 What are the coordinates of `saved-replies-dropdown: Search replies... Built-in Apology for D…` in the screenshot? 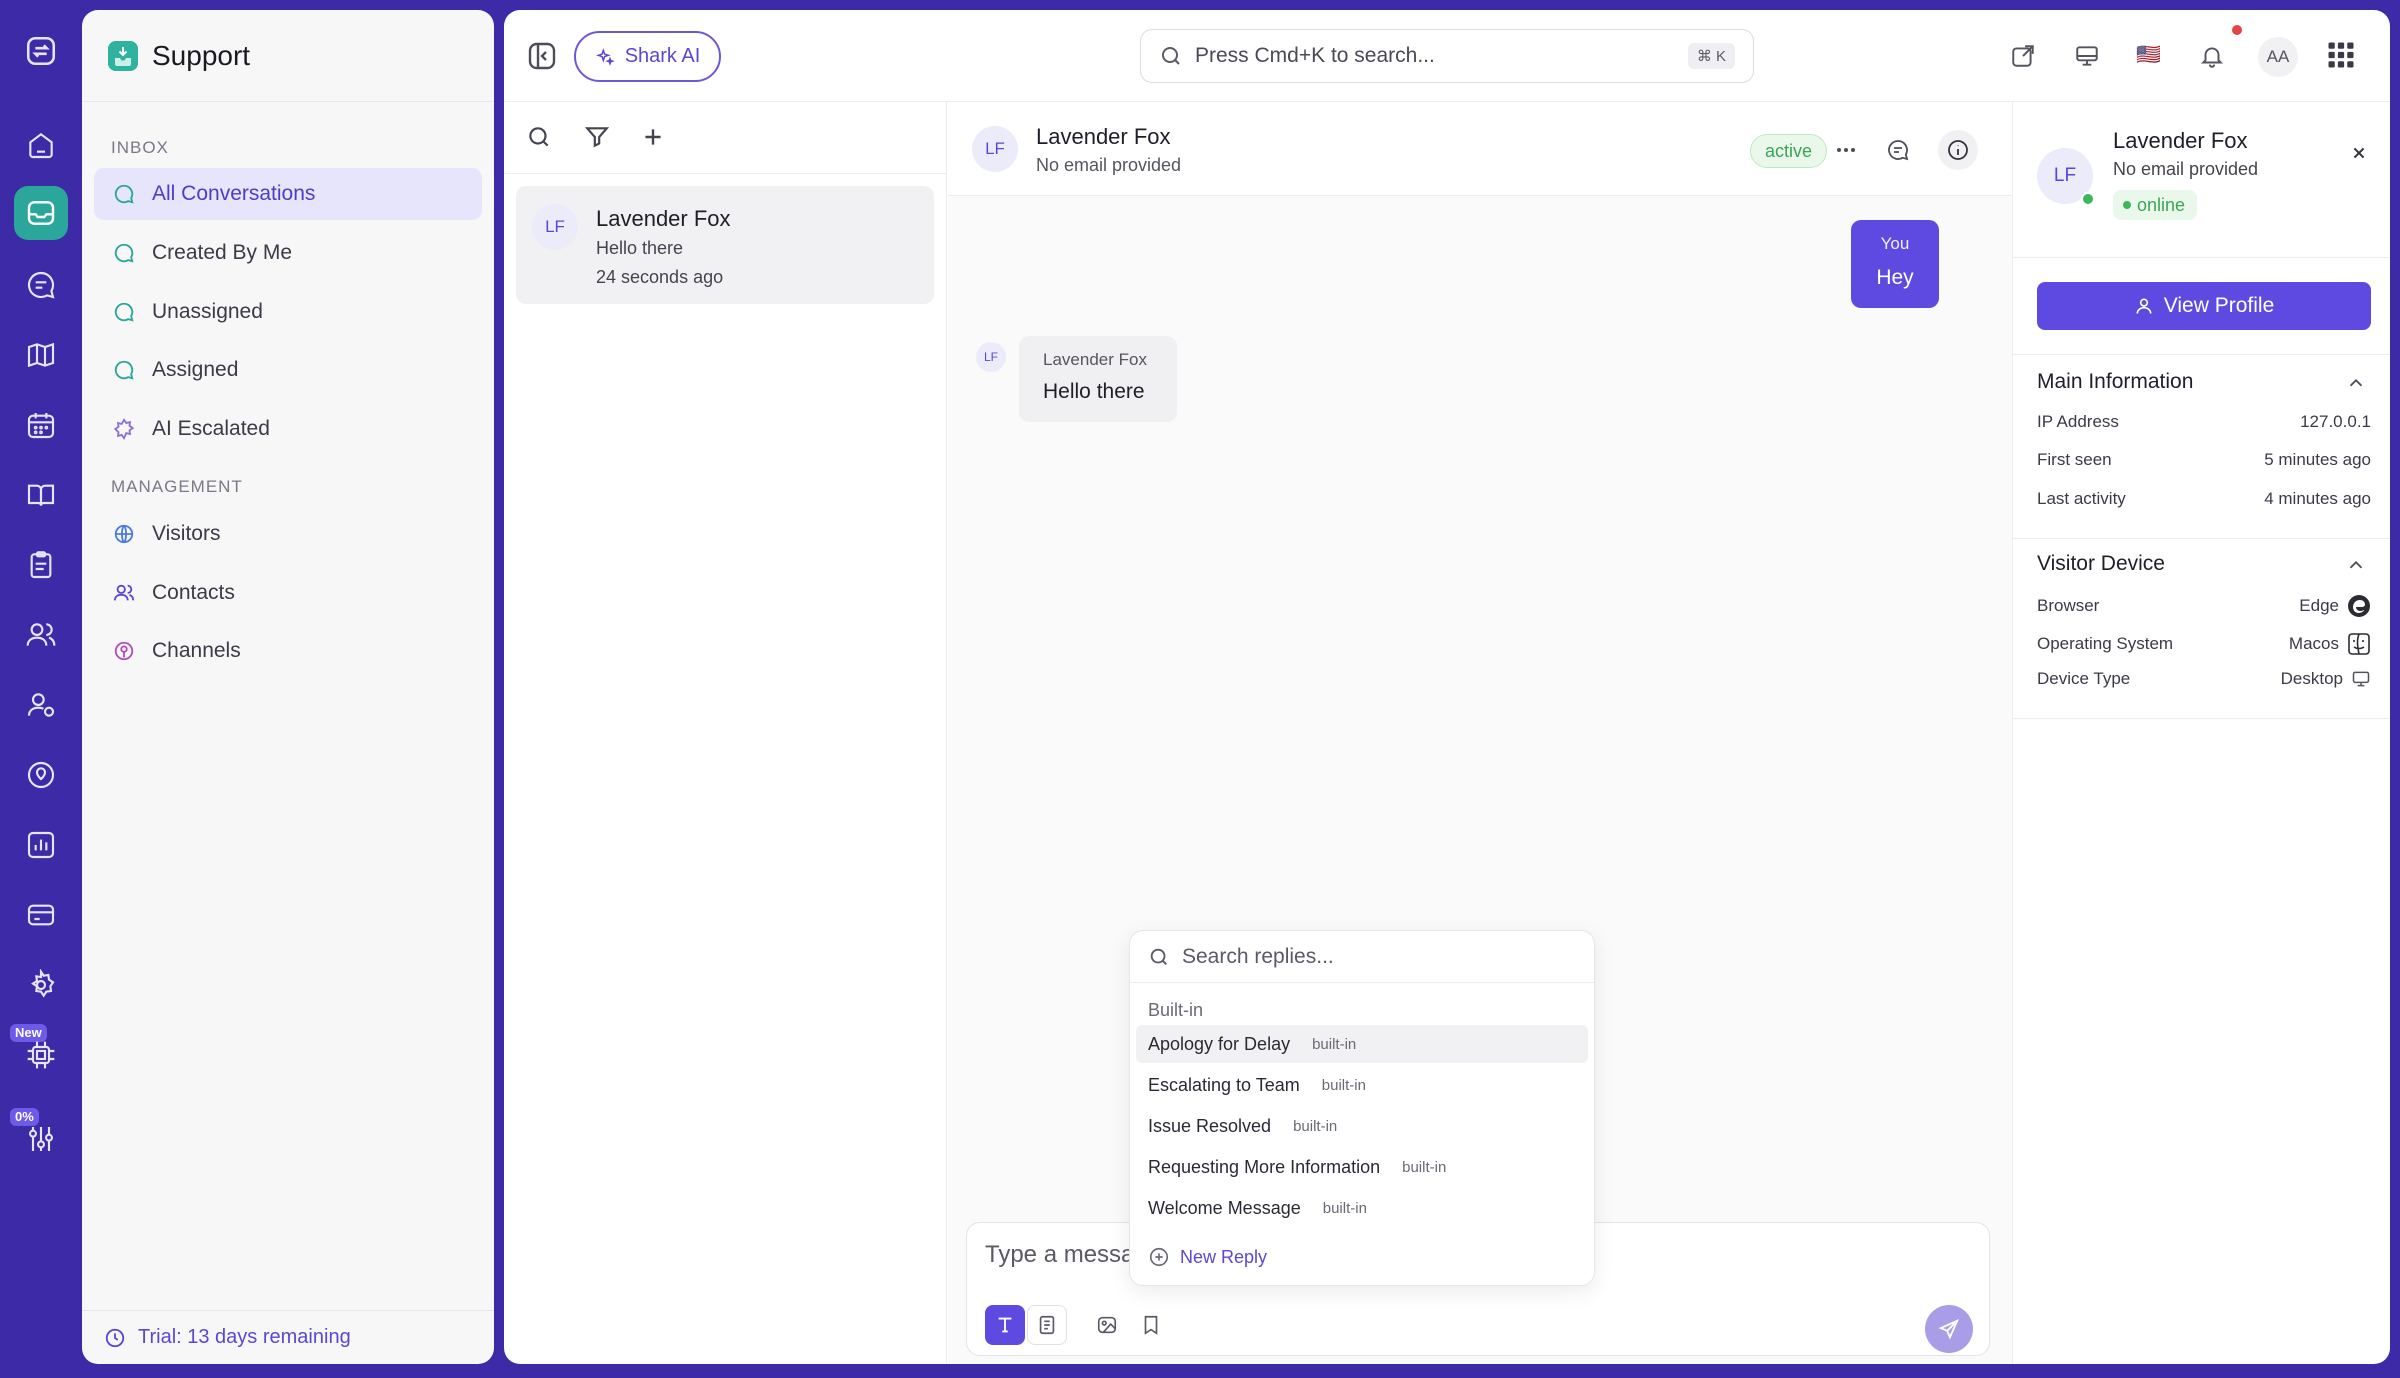 It's located at (1362, 1108).